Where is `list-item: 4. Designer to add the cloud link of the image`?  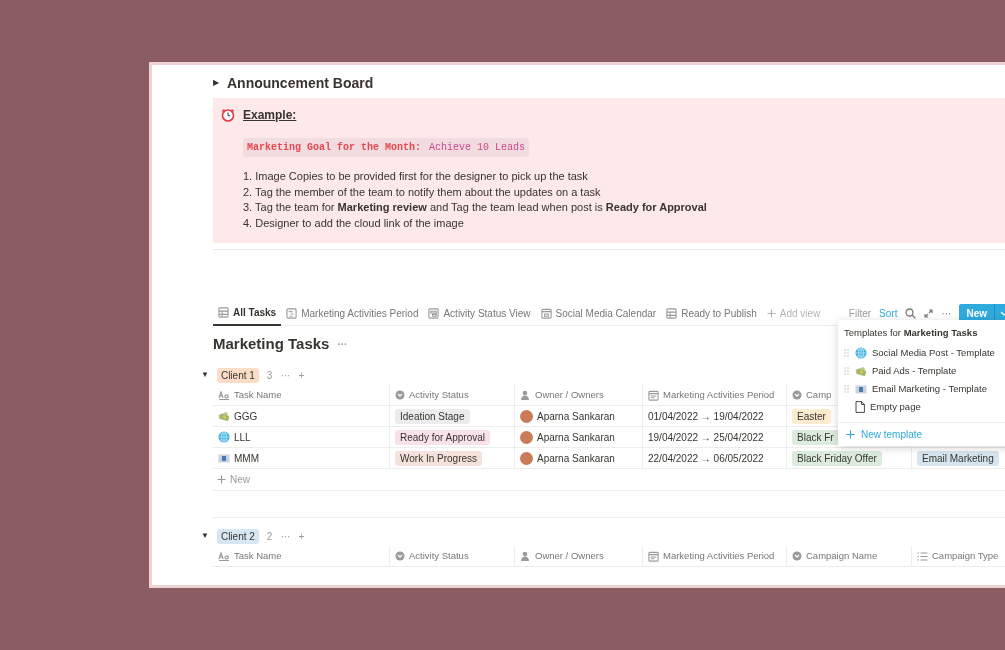 list-item: 4. Designer to add the cloud link of the image is located at coordinates (354, 223).